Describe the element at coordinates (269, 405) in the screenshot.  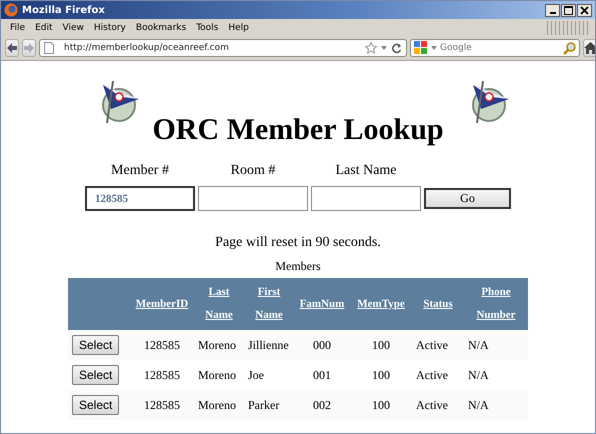
I see `table-cell: Parker` at that location.